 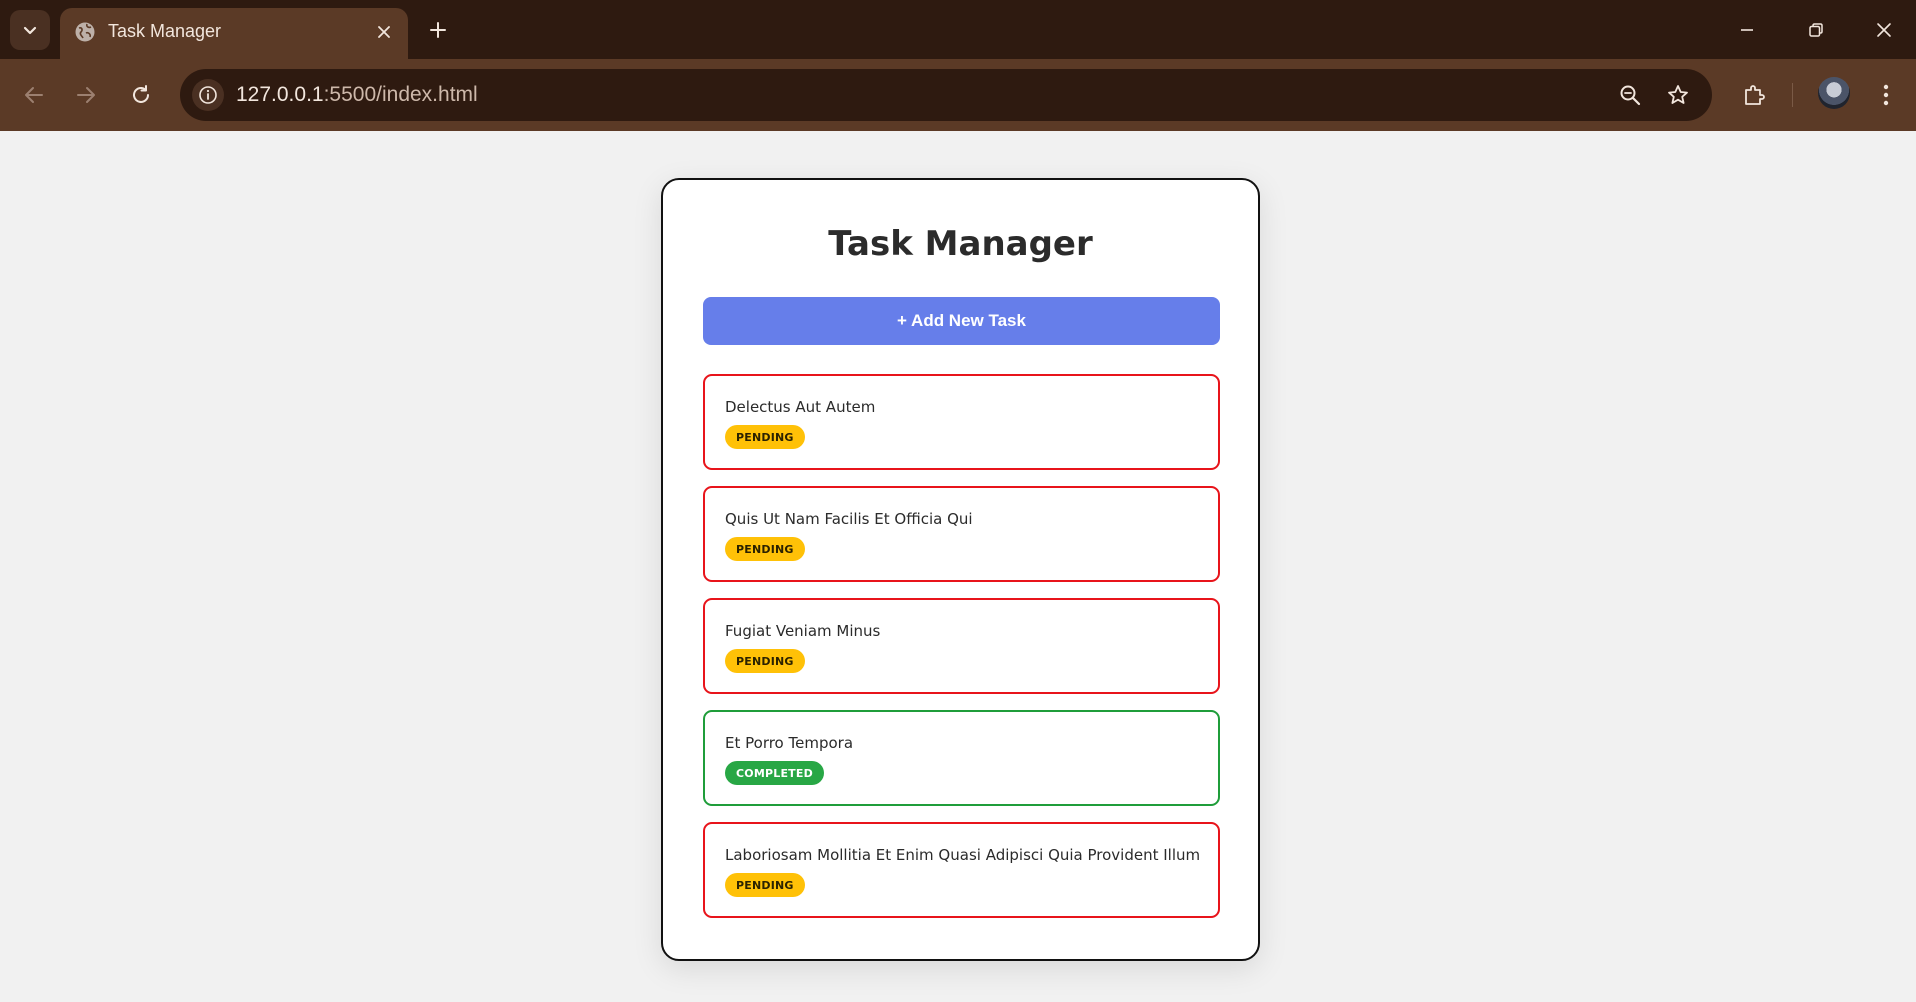 I want to click on tab-close-button, so click(x=384, y=32).